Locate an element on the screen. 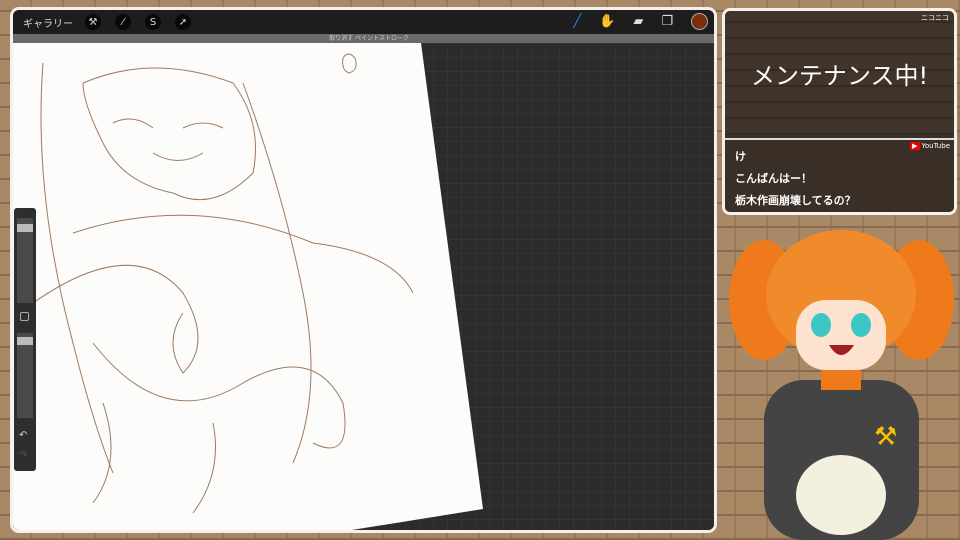 The height and width of the screenshot is (540, 960). top-toolbar: ギャラリー ⚒ ⁄ S ➚ ╱ ✋ ▰ ❐ is located at coordinates (363, 22).